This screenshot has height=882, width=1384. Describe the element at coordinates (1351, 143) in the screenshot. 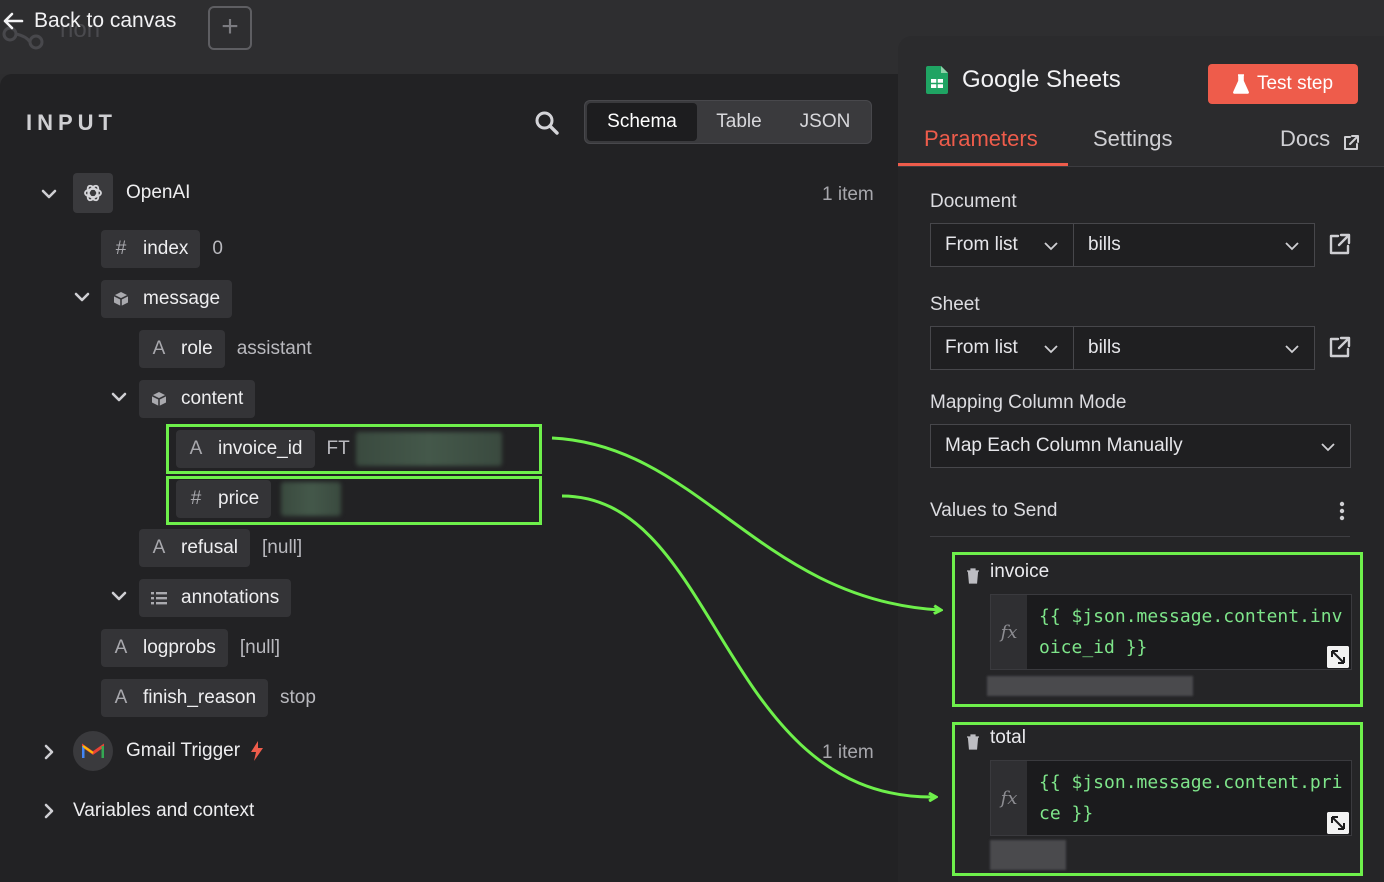

I see `external-link-icon` at that location.